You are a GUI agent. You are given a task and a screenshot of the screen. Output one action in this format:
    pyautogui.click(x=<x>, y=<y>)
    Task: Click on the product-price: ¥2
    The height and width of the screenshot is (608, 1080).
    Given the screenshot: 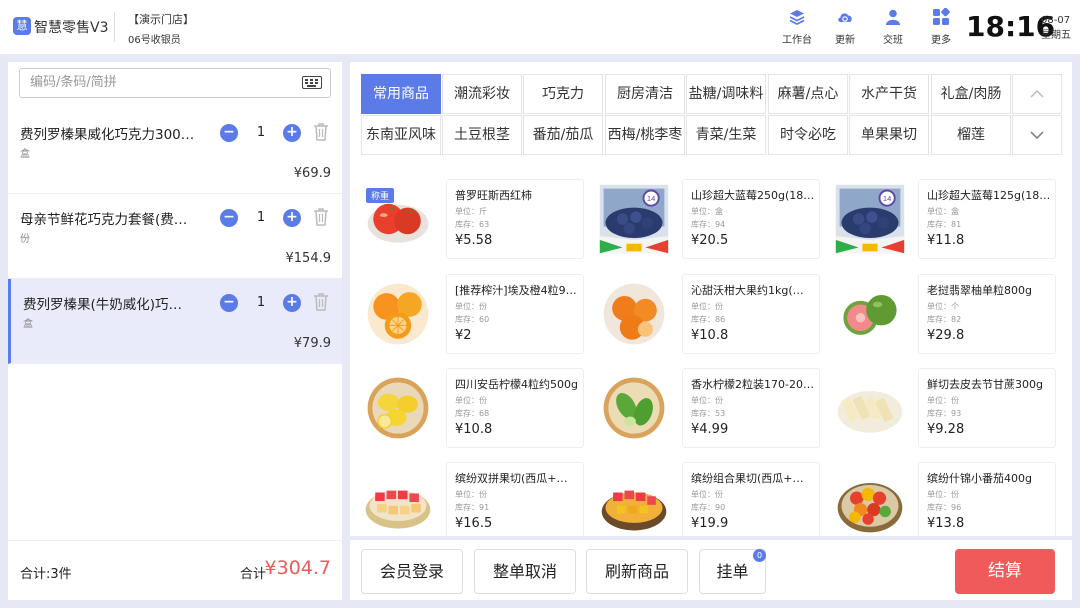 What is the action you would take?
    pyautogui.click(x=463, y=335)
    